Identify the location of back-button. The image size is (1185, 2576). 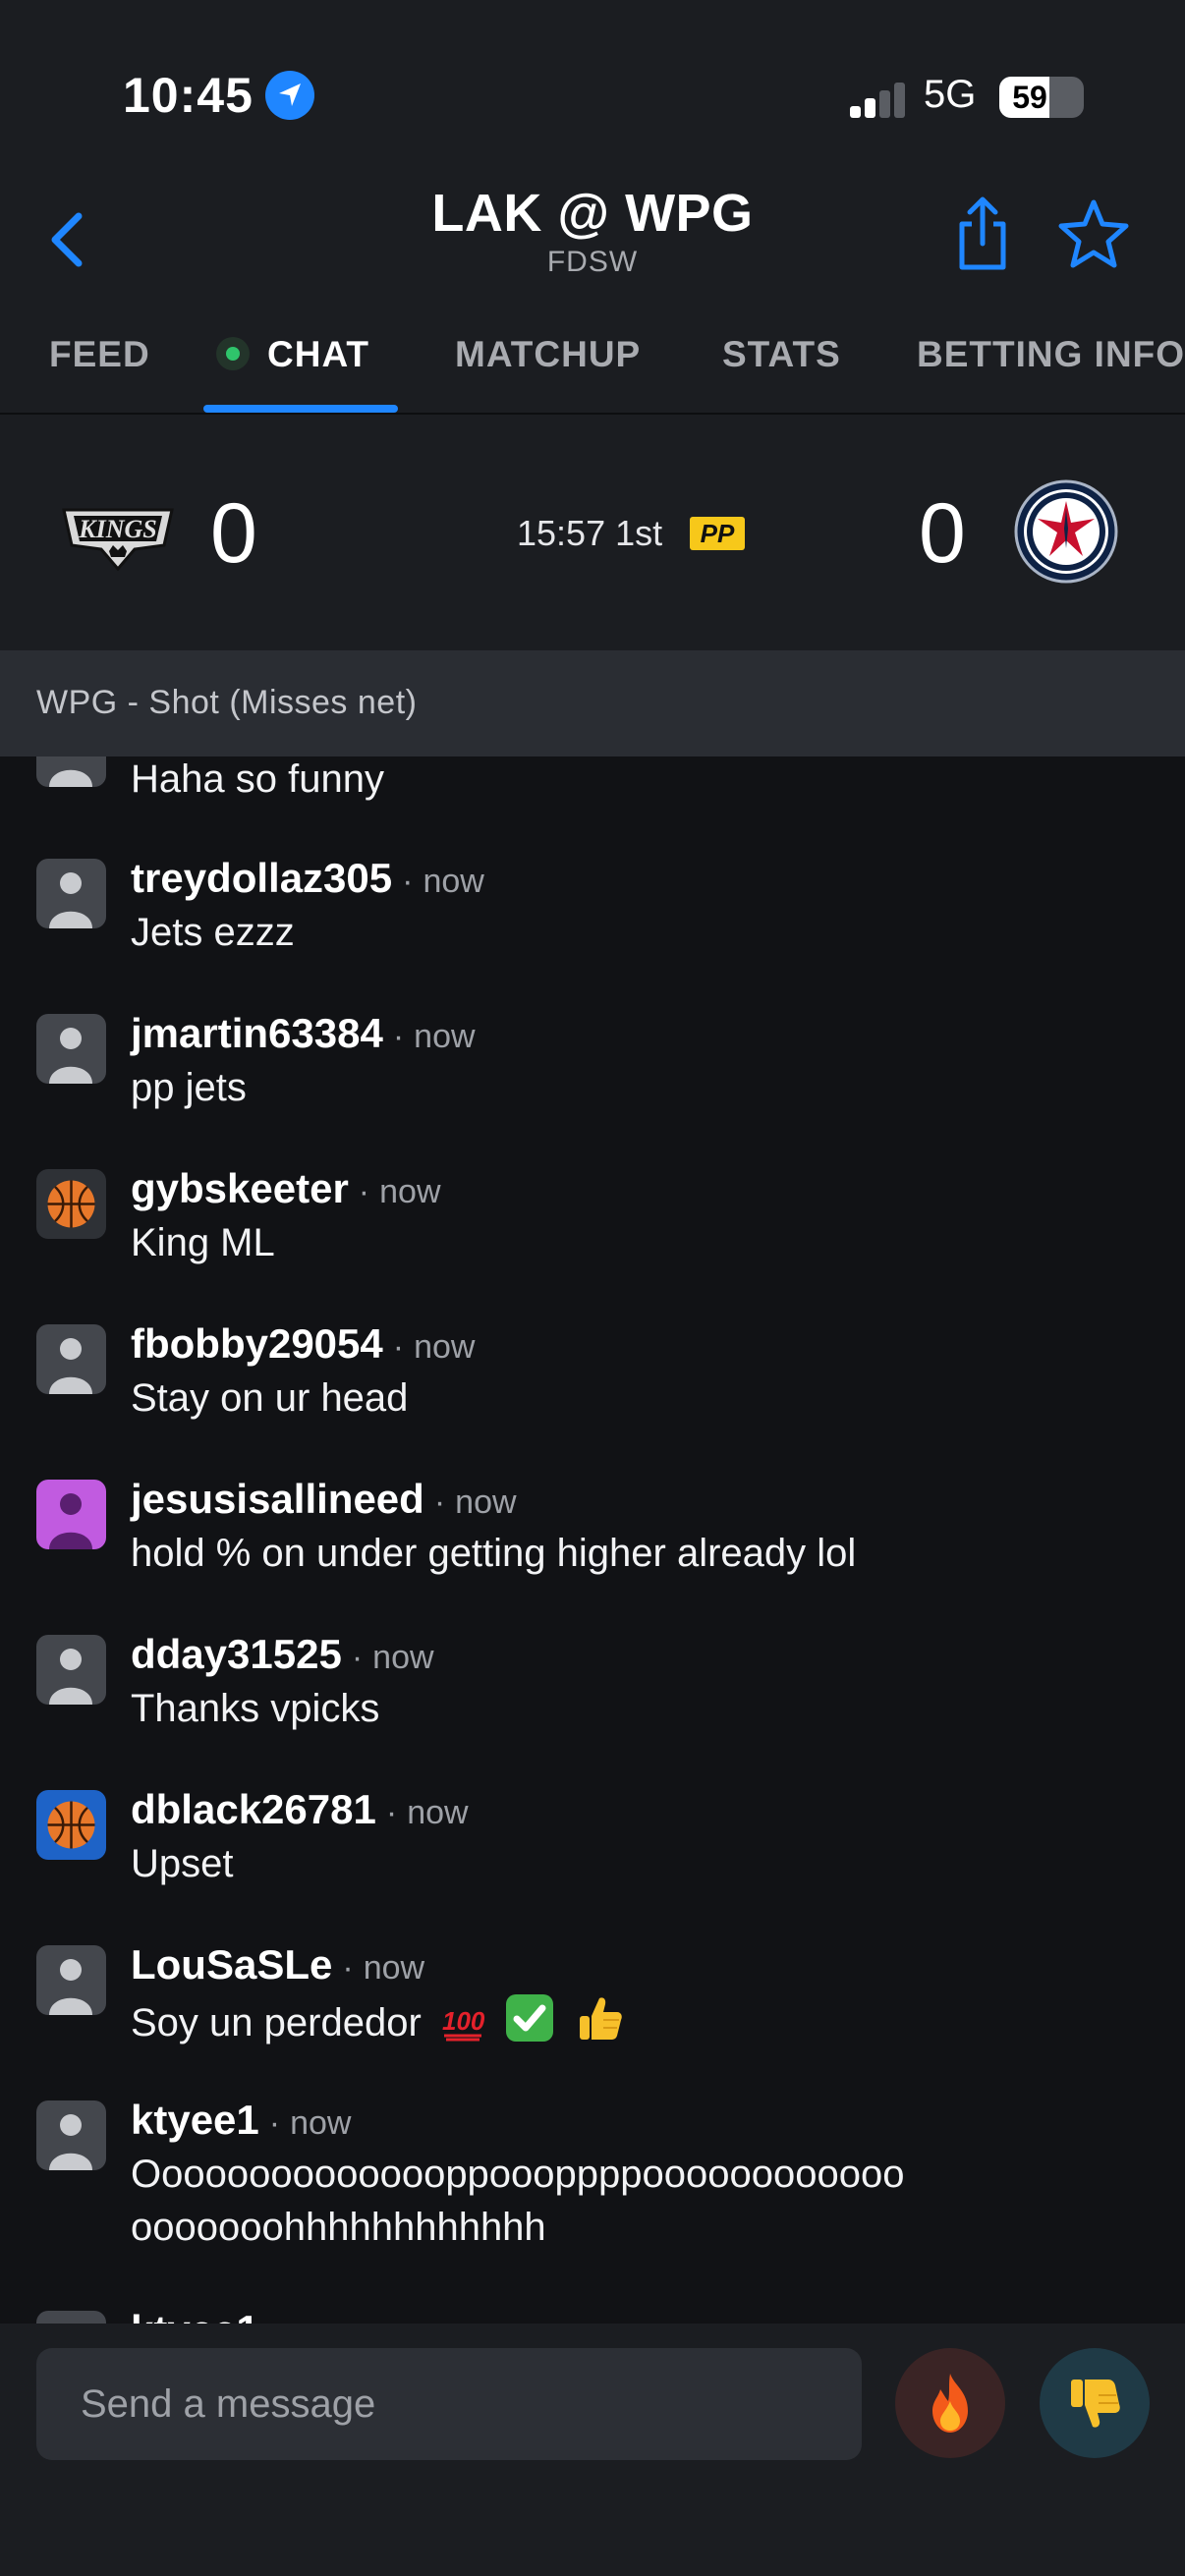
(68, 235).